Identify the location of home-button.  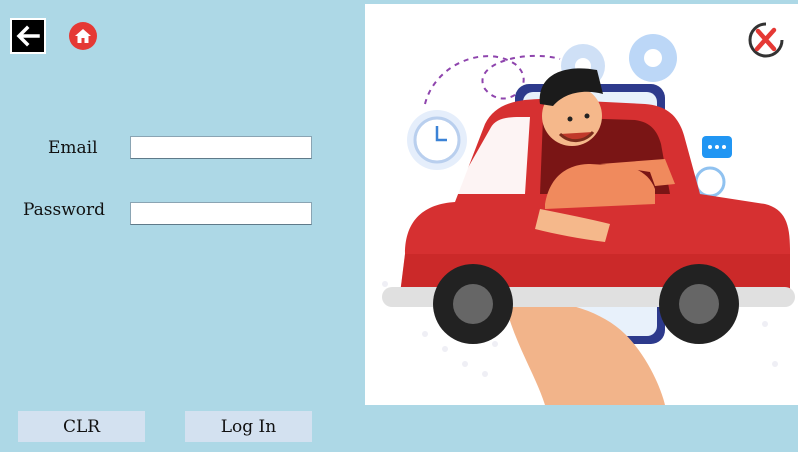
(83, 36).